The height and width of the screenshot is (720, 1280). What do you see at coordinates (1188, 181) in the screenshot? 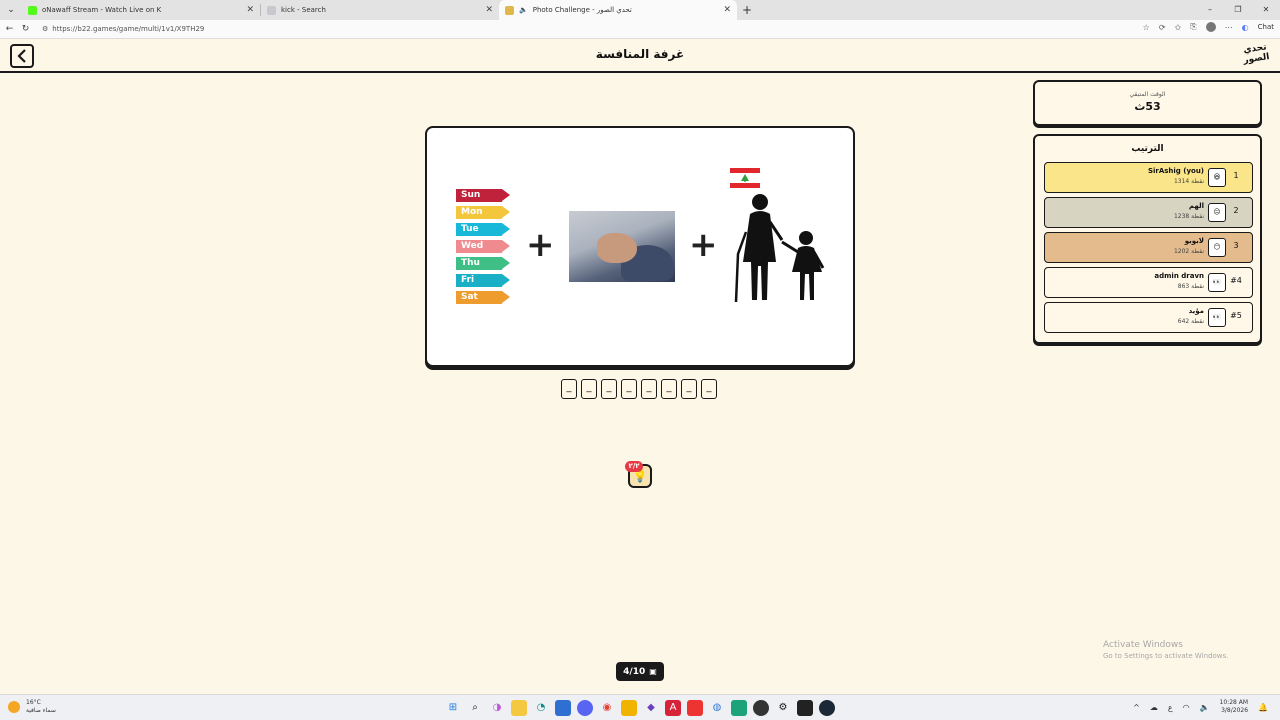
I see `player-score: 1314 نقطة` at bounding box center [1188, 181].